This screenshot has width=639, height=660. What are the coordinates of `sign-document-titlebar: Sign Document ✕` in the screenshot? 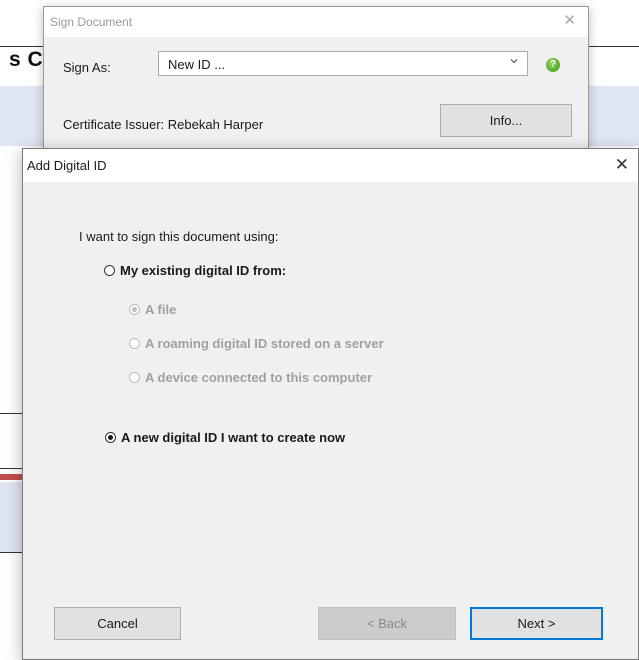 It's located at (316, 22).